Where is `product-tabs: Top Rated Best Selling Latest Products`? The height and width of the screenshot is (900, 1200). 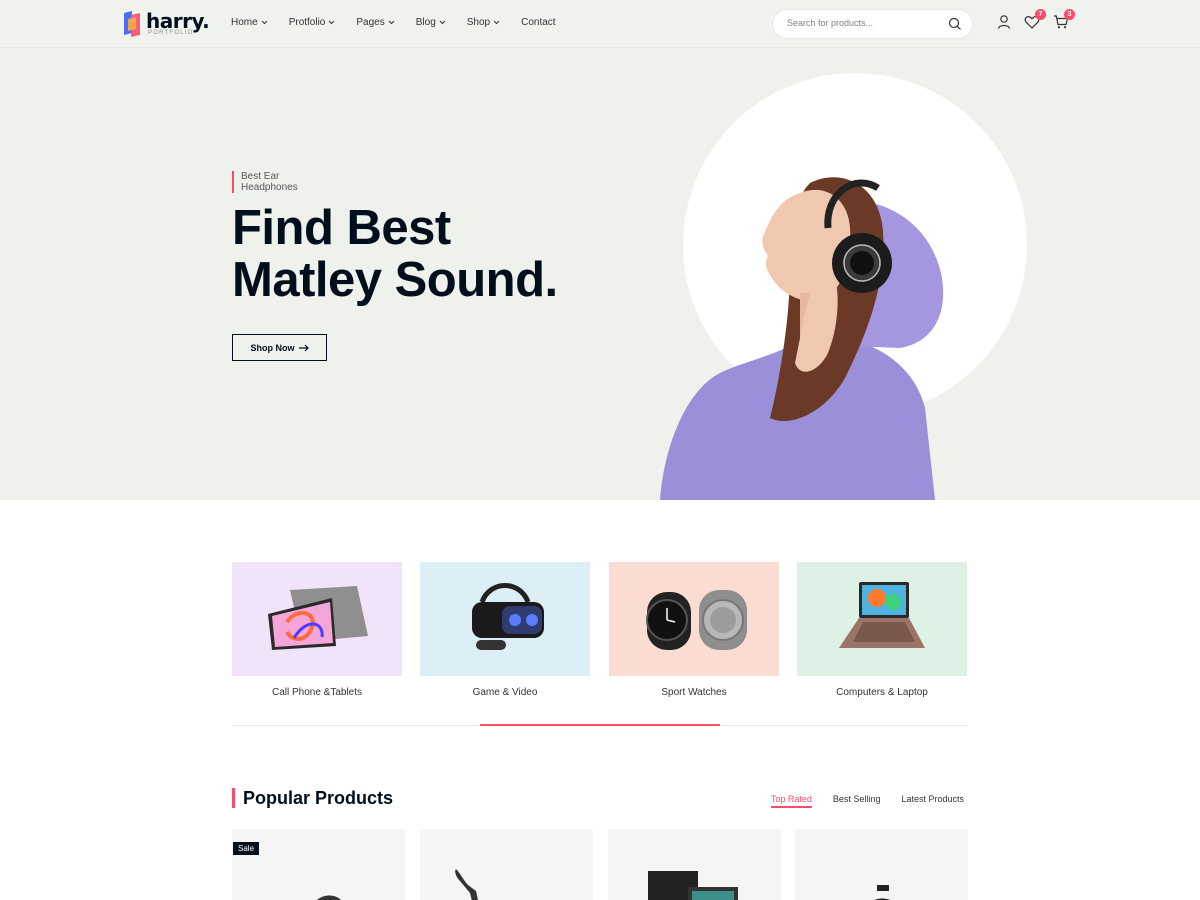
product-tabs: Top Rated Best Selling Latest Products is located at coordinates (857, 801).